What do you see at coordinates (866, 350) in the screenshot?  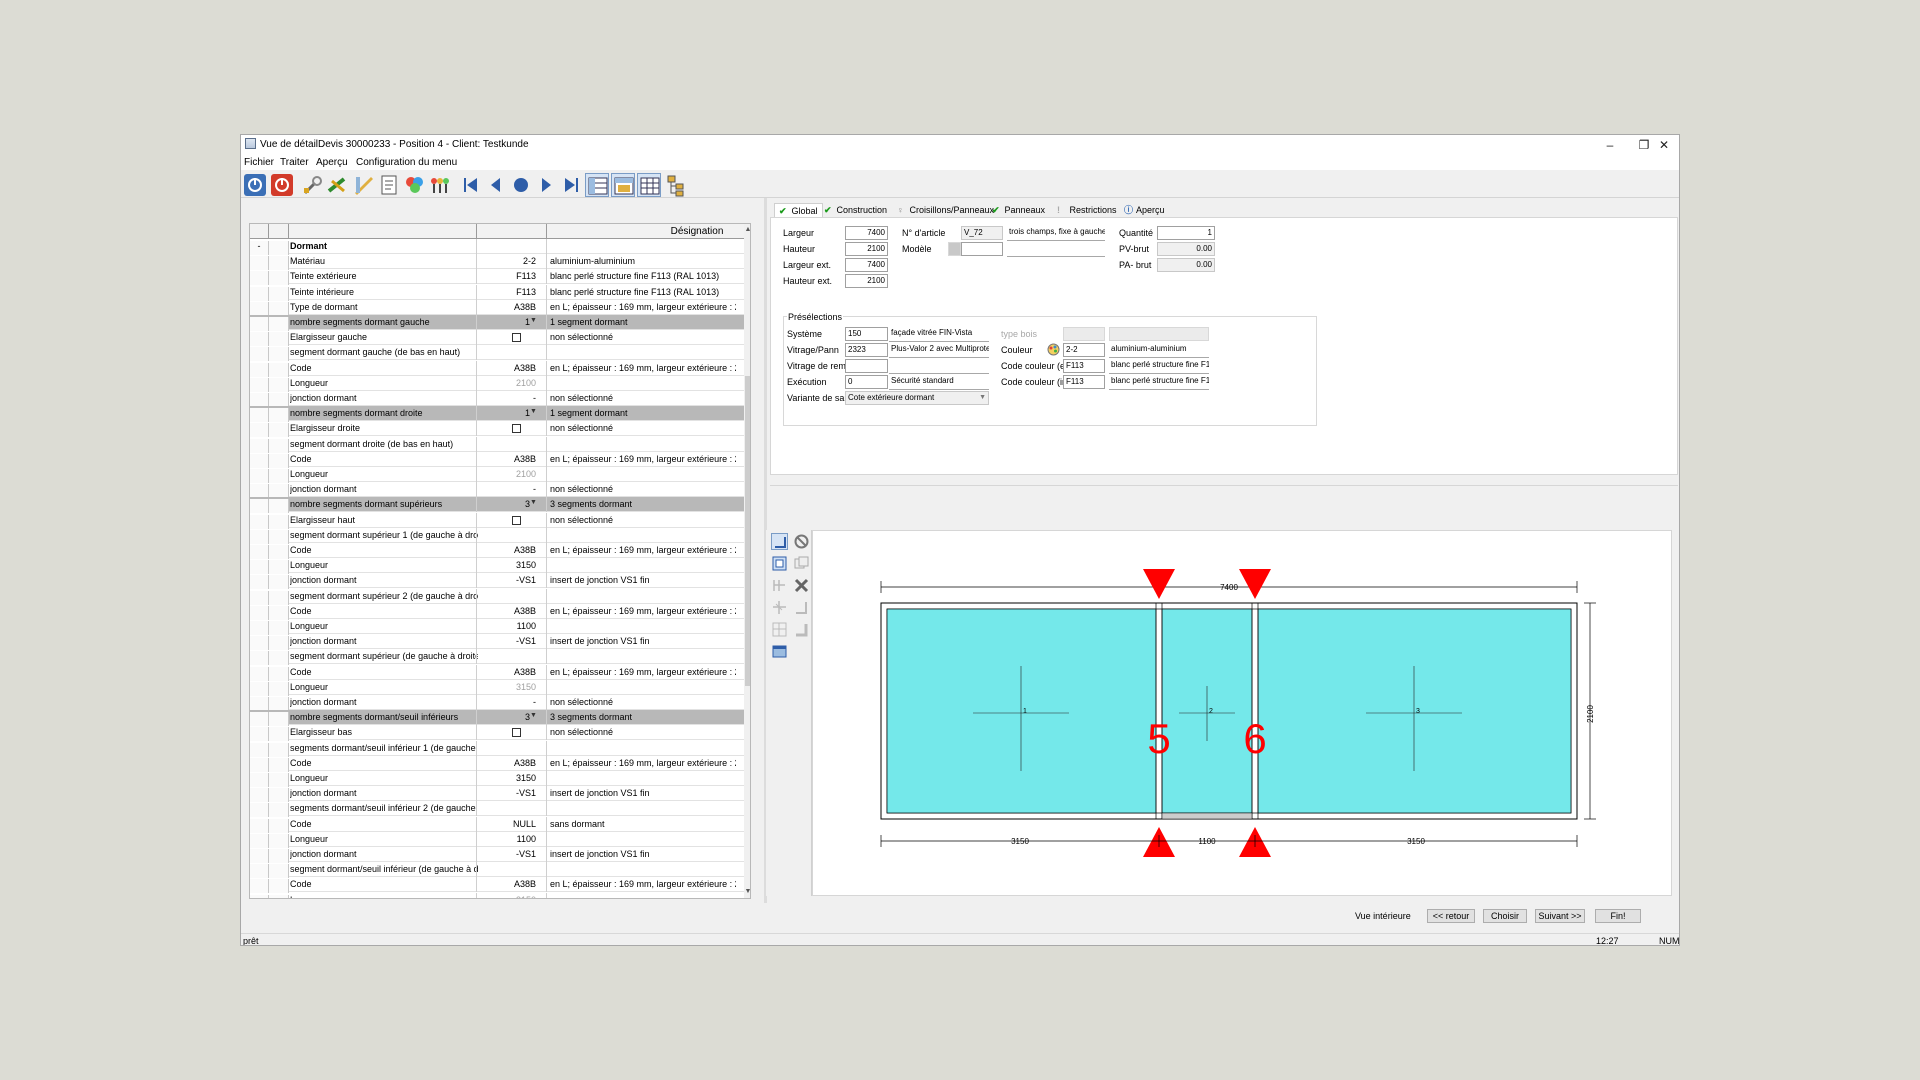 I see `vitrage-field: 2323` at bounding box center [866, 350].